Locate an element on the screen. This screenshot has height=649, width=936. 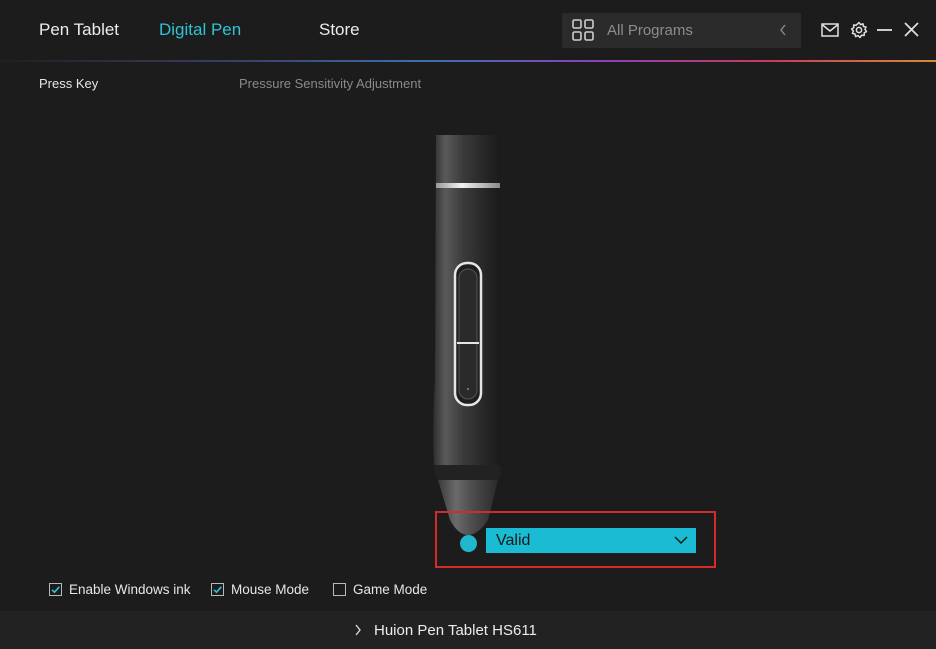
pen-tip-indicator is located at coordinates (468, 543).